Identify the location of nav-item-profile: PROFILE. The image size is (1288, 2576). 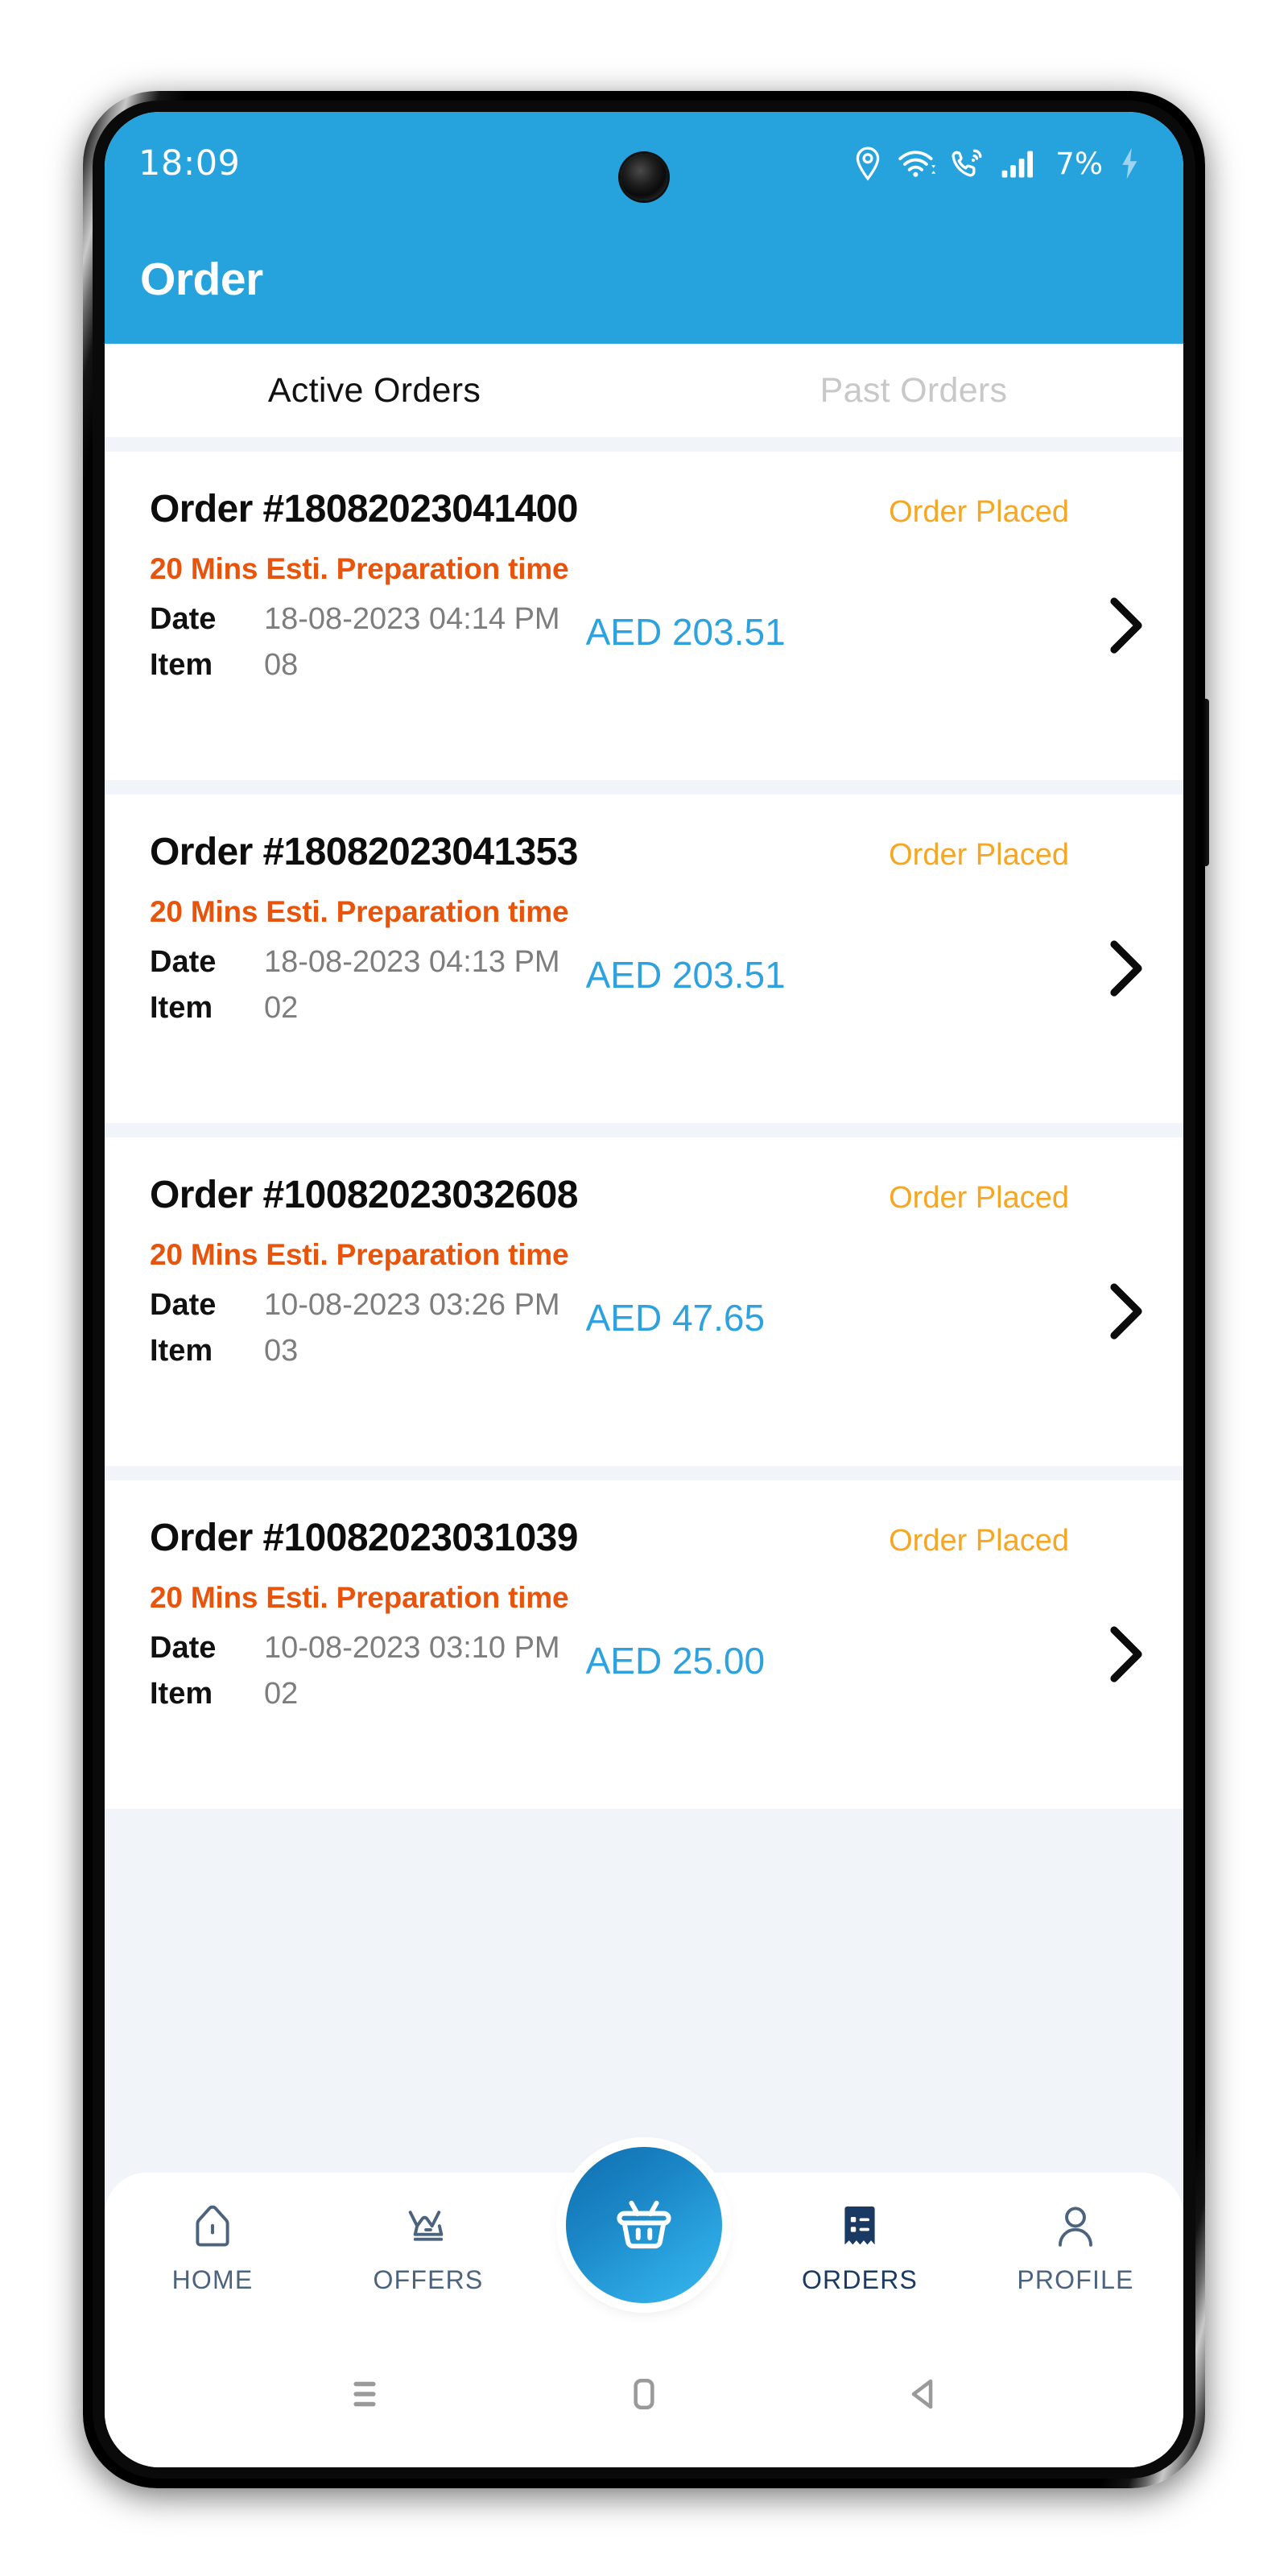
(1075, 2248).